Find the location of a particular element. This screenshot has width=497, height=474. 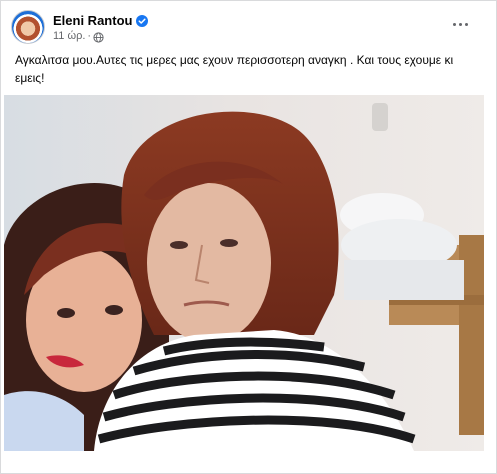

avatar is located at coordinates (28, 27).